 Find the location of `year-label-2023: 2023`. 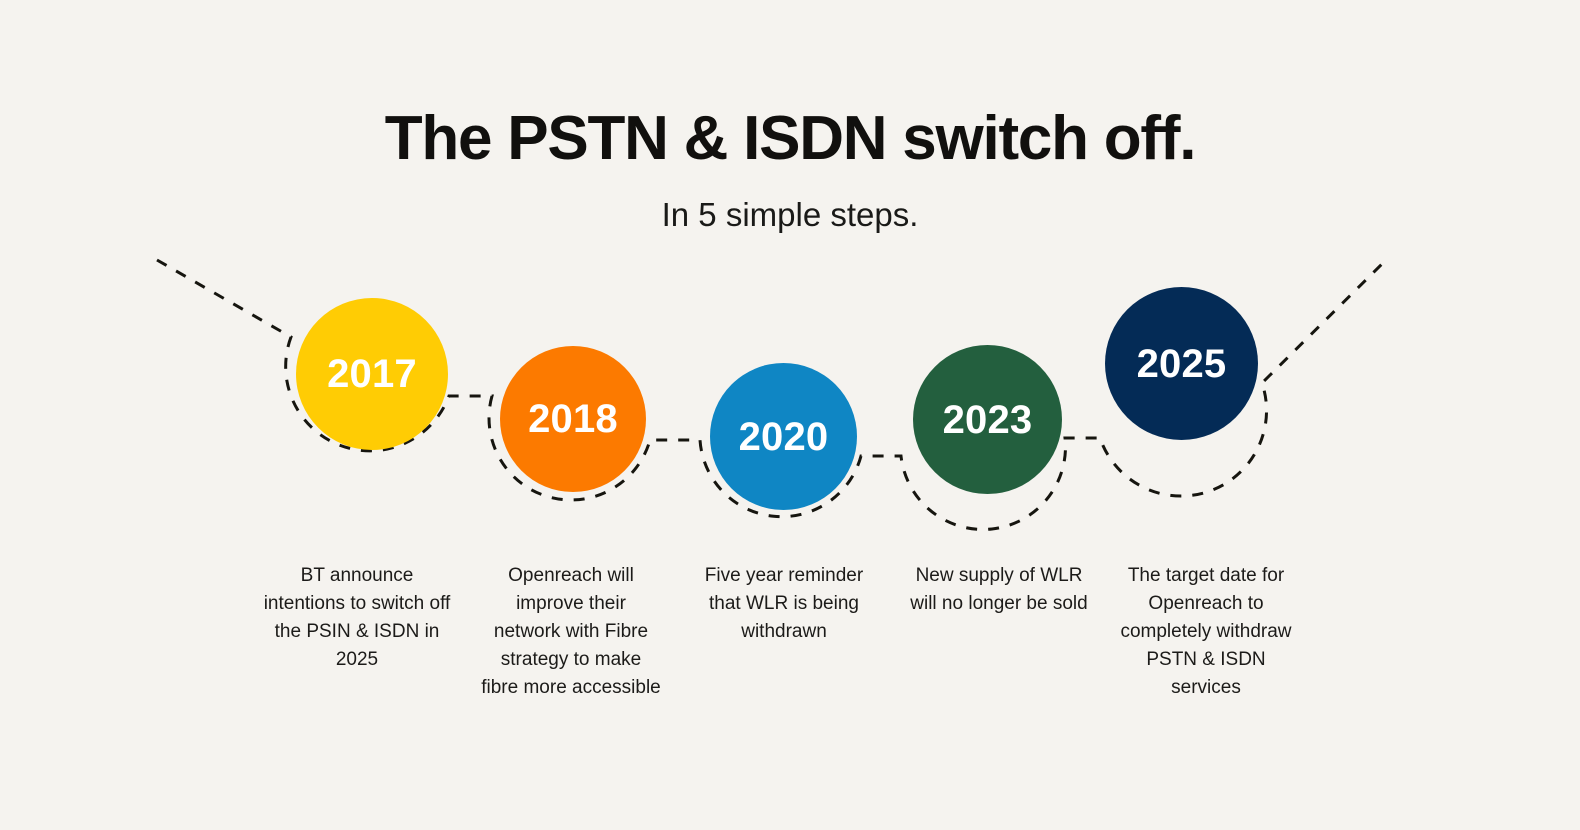

year-label-2023: 2023 is located at coordinates (987, 419).